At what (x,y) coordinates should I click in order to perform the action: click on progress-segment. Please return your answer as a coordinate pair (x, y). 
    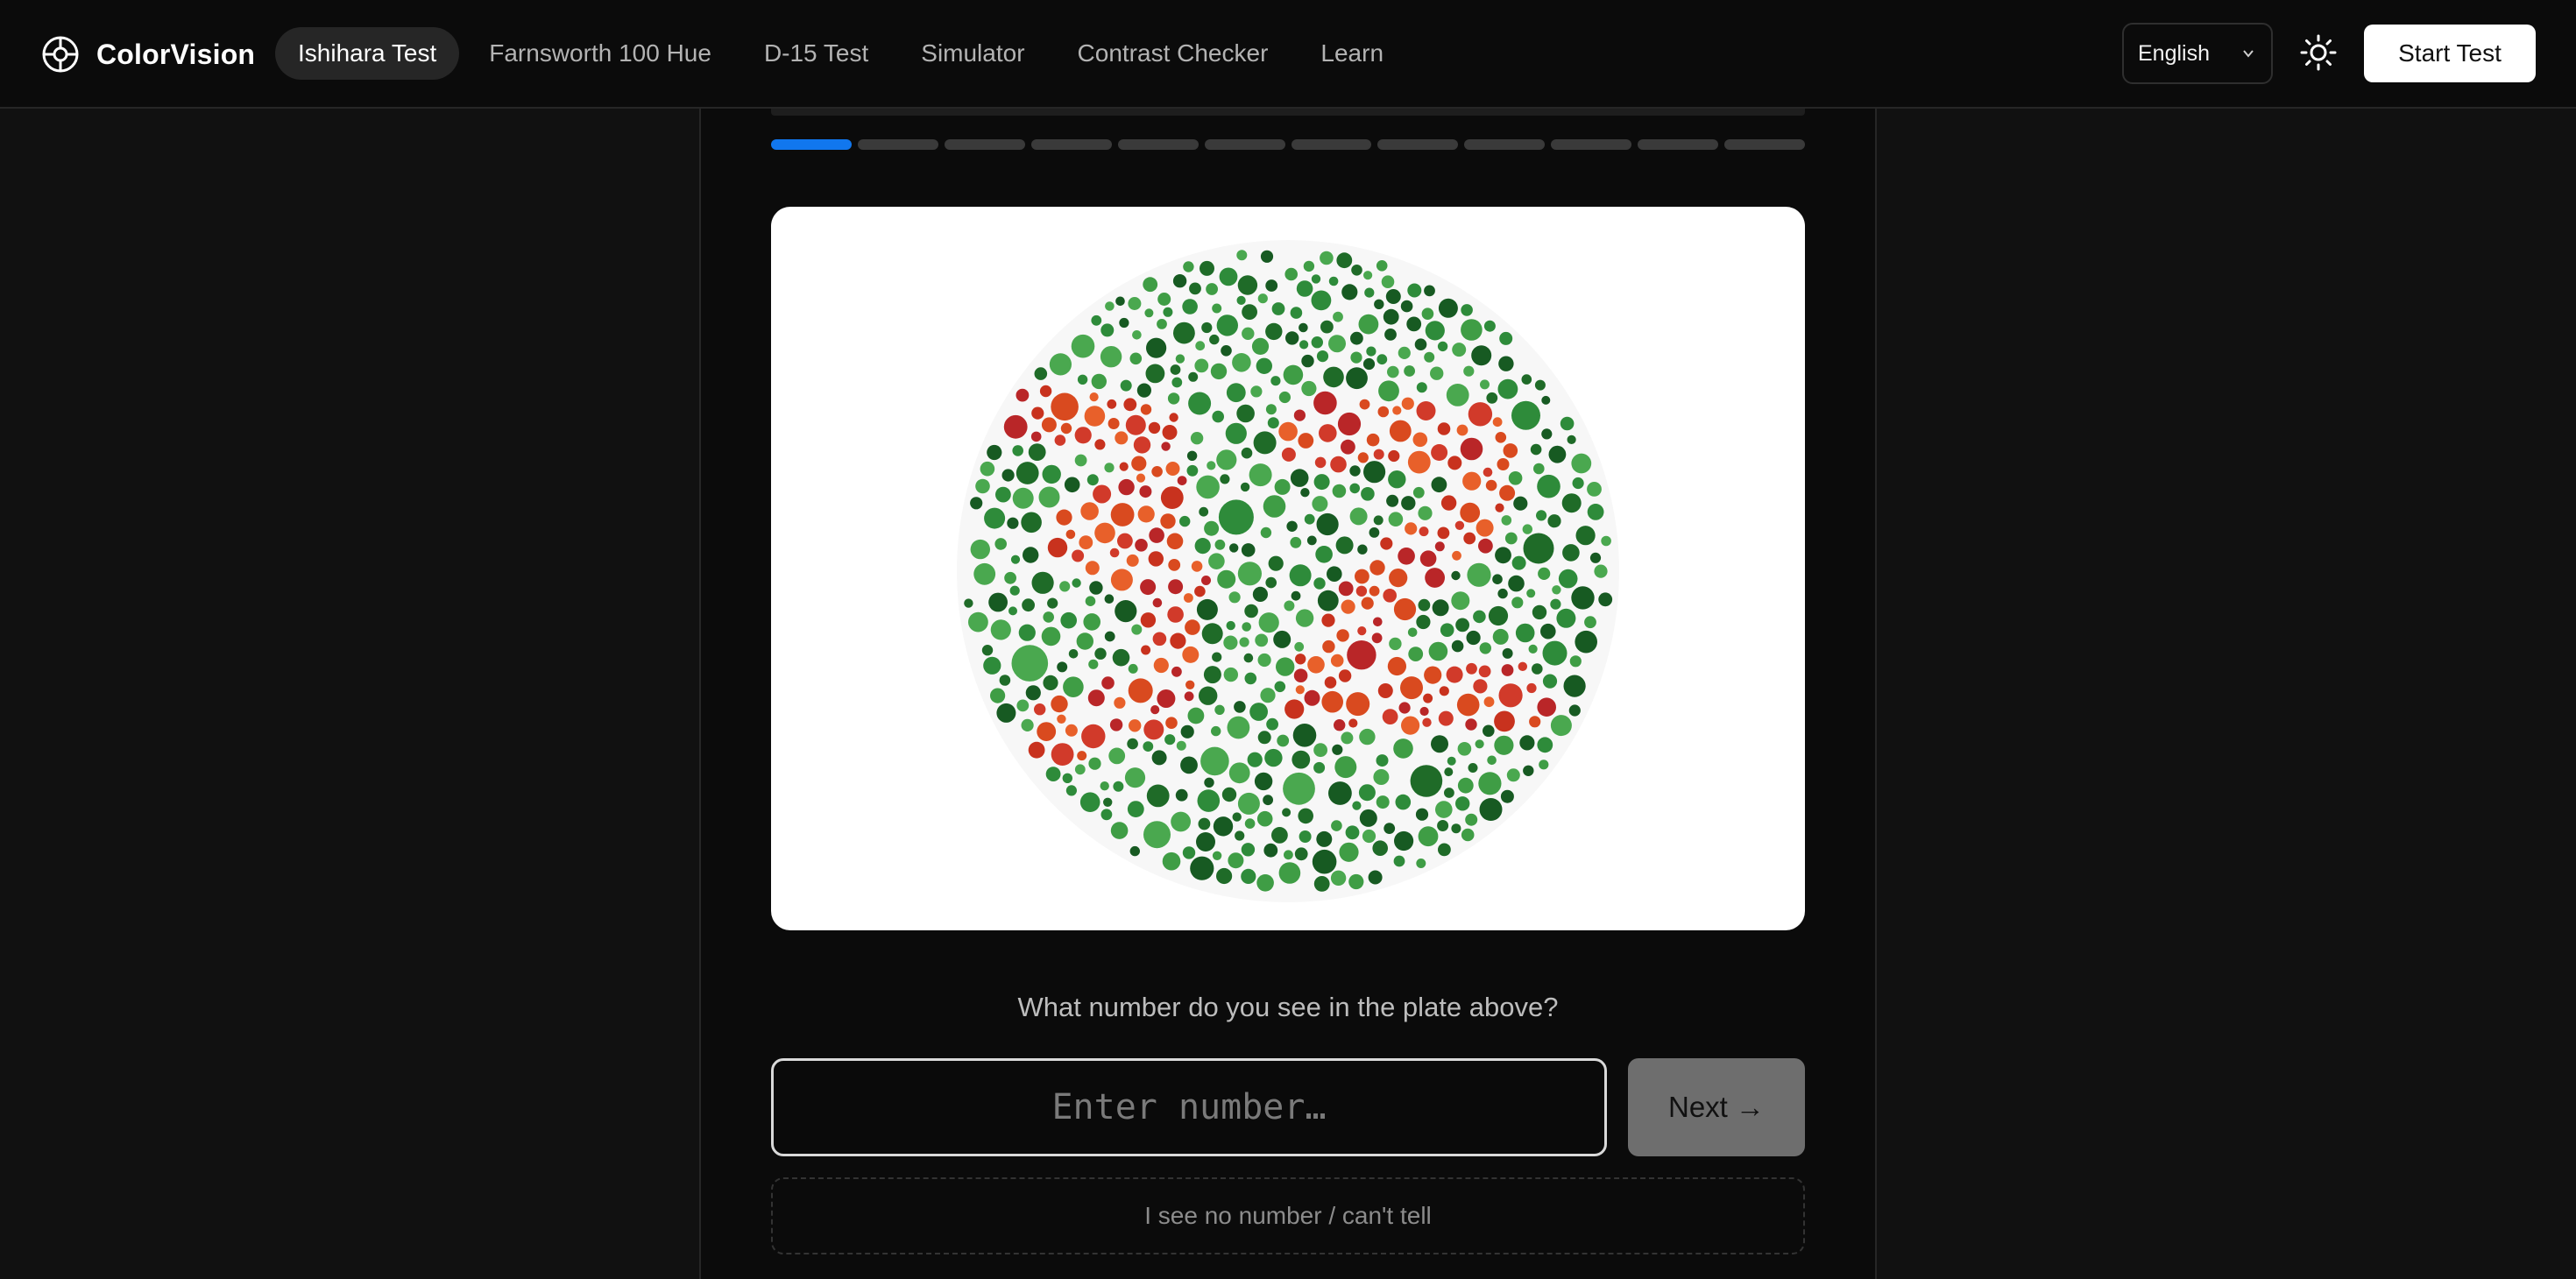
    Looking at the image, I should click on (897, 144).